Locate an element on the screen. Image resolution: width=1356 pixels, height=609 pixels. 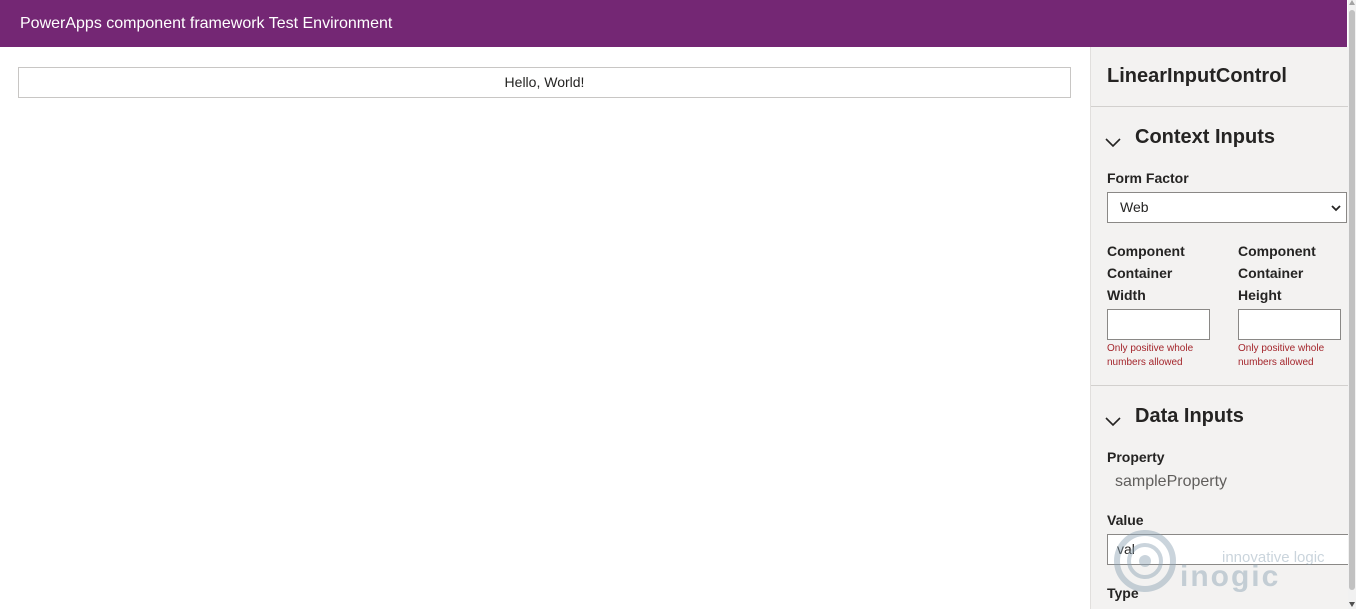
scroll-down-icon is located at coordinates (1352, 604).